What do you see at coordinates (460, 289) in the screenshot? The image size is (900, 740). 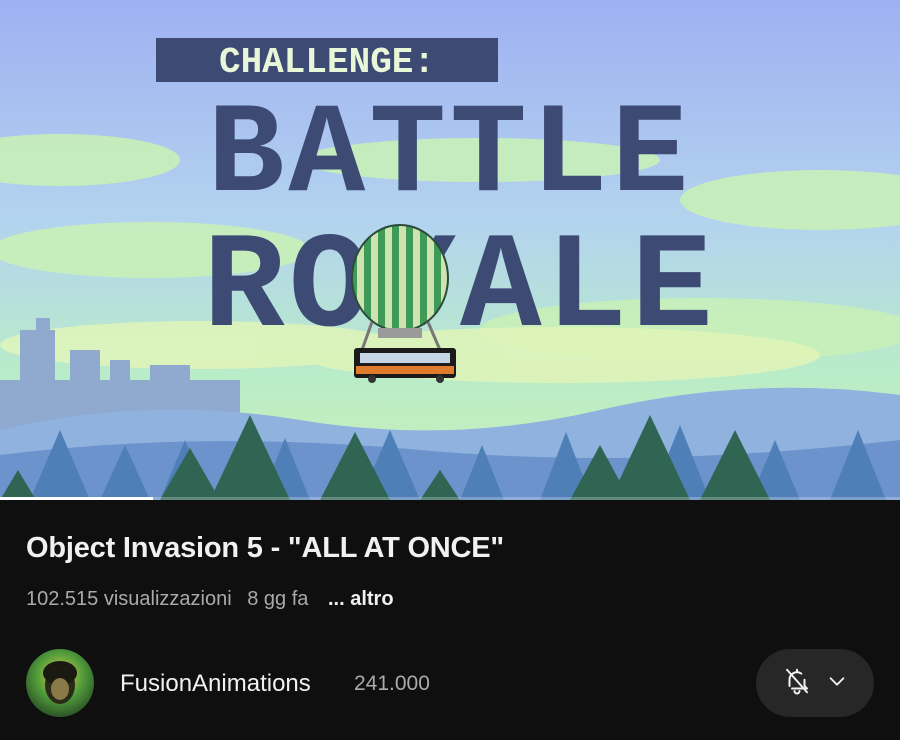 I see `thumbnail-title-line2: ROYALE` at bounding box center [460, 289].